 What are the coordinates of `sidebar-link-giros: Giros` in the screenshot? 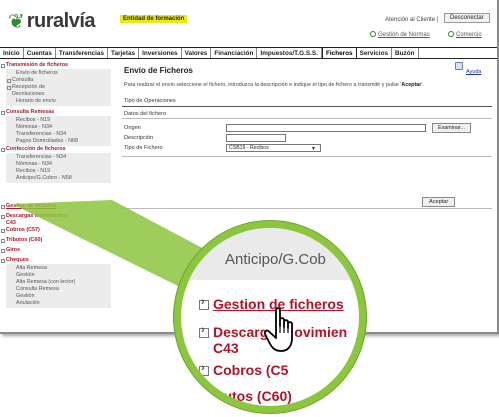 It's located at (57, 250).